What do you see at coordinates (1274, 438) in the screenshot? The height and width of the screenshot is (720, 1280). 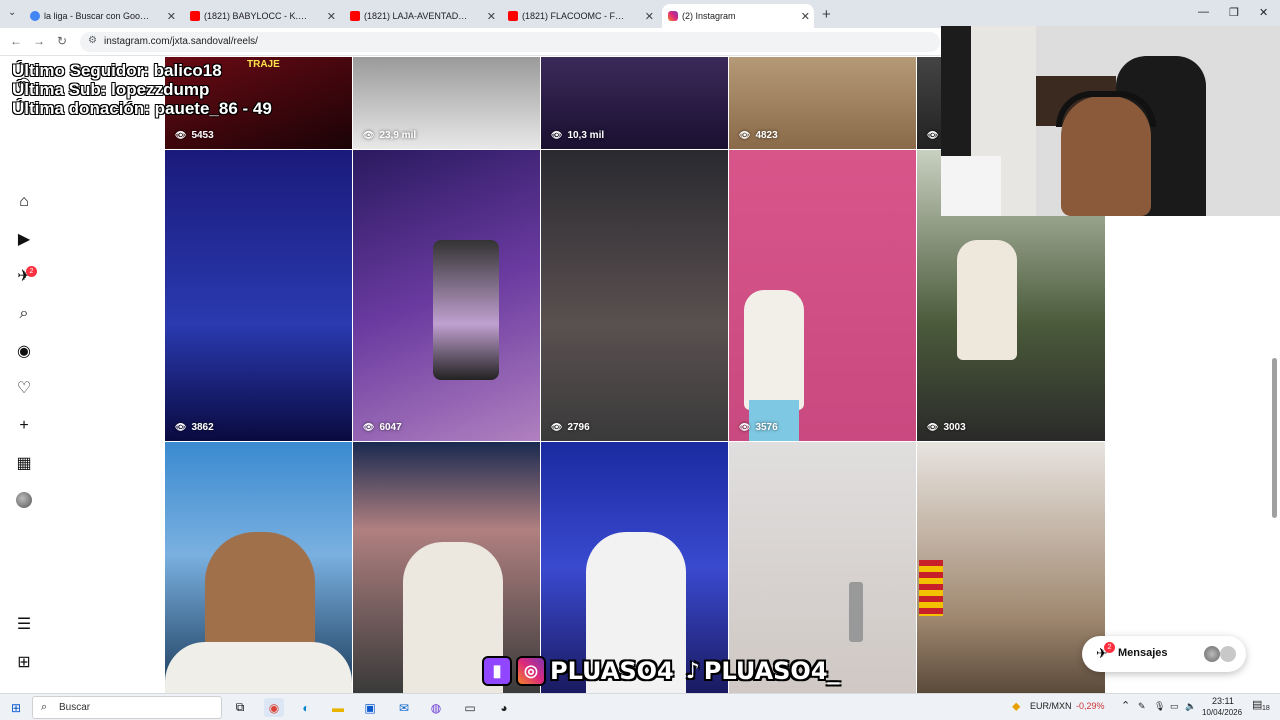 I see `scrollbar-thumb` at bounding box center [1274, 438].